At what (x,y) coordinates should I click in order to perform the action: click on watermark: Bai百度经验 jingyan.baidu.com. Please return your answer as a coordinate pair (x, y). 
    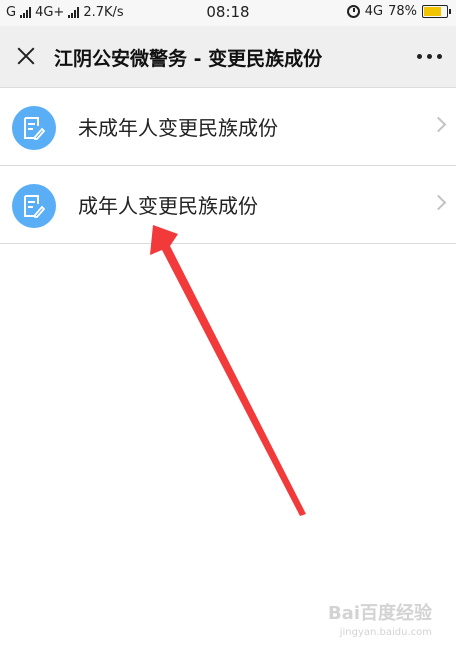
    Looking at the image, I should click on (380, 618).